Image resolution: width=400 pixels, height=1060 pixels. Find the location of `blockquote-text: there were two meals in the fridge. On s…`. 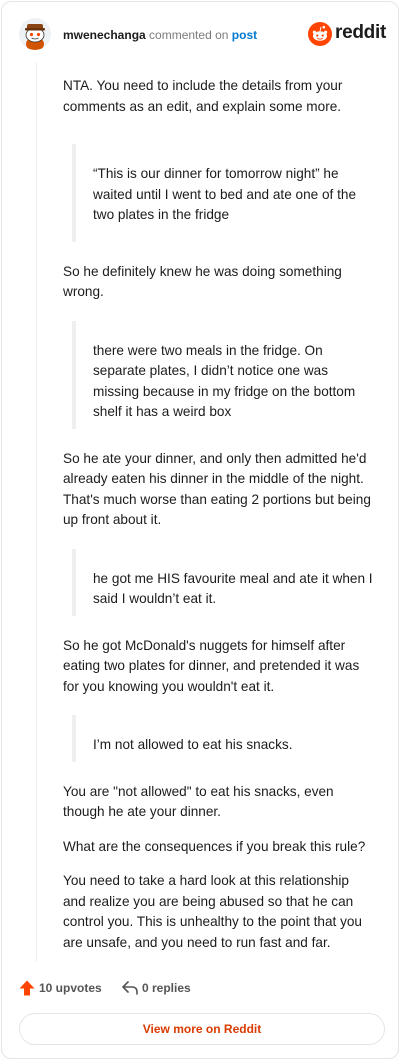

blockquote-text: there were two meals in the fridge. On s… is located at coordinates (224, 381).